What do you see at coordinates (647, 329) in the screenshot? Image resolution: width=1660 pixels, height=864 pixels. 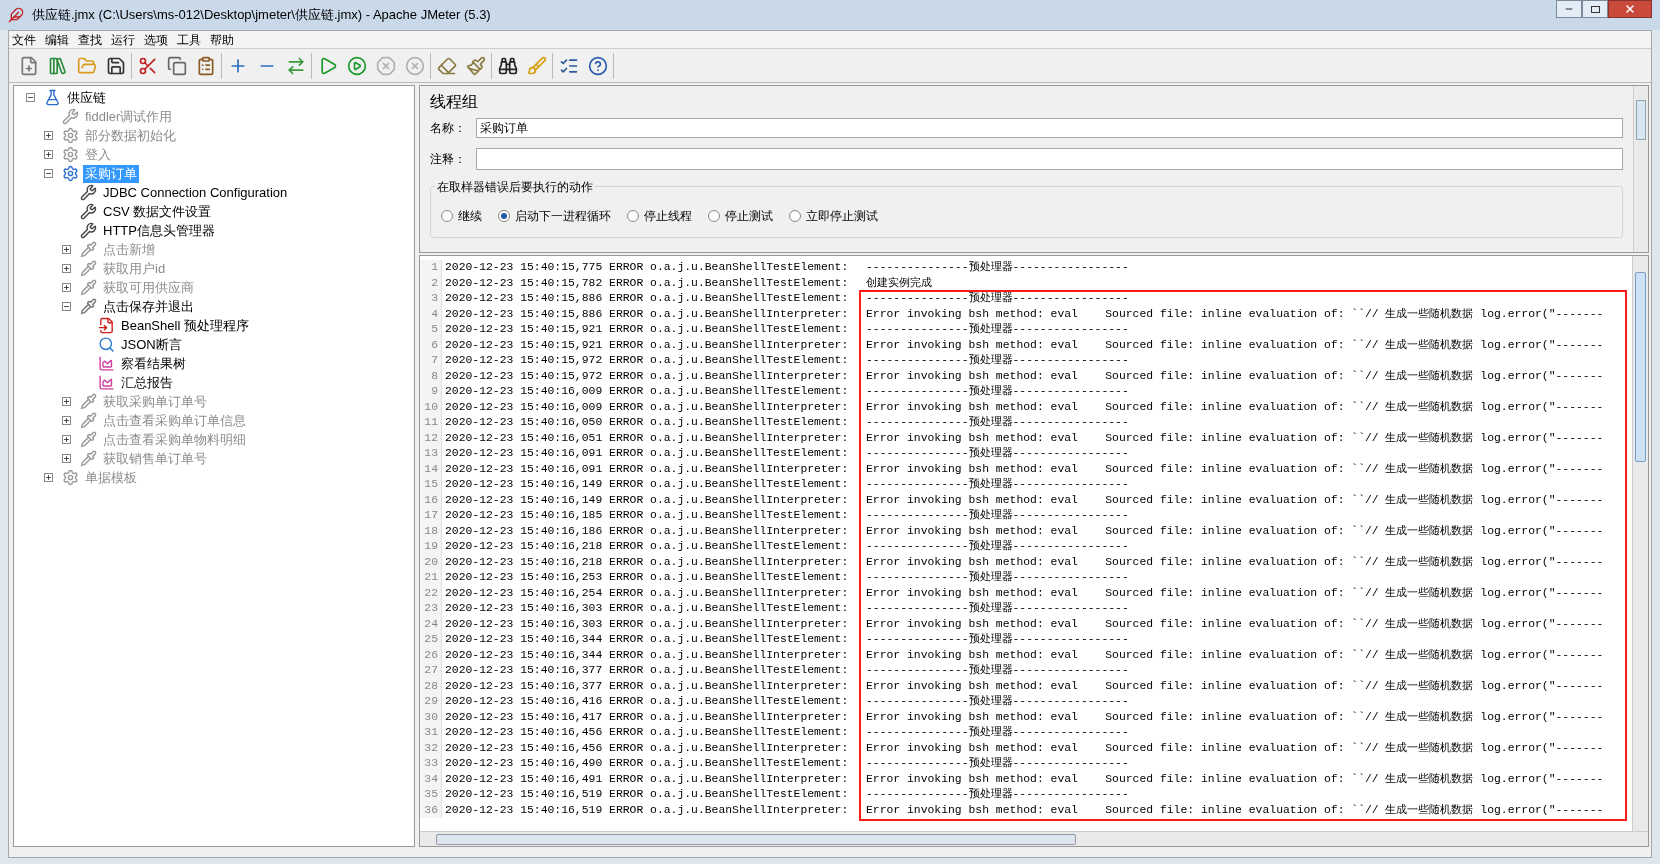 I see `log-prefix: 2020-12-23 15:40:15,921 ERROR o.a.j.u.BeanShellTestElement:` at bounding box center [647, 329].